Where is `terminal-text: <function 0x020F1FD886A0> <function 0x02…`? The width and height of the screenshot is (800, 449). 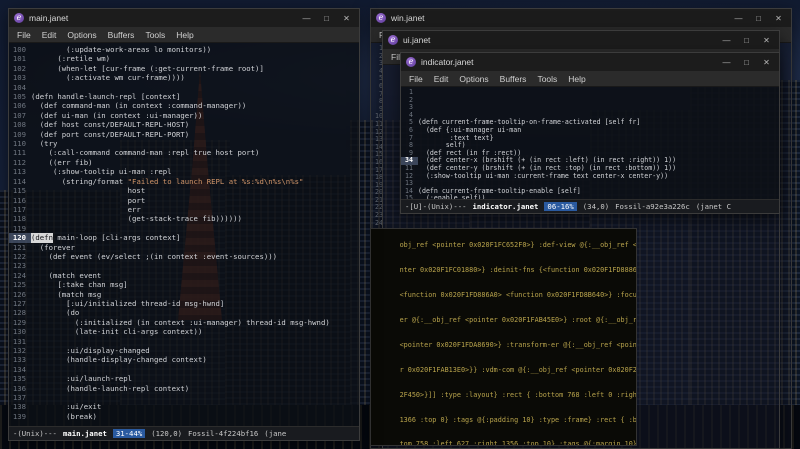
terminal-text: <function 0x020F1FD886A0> <function 0x02… is located at coordinates (518, 295).